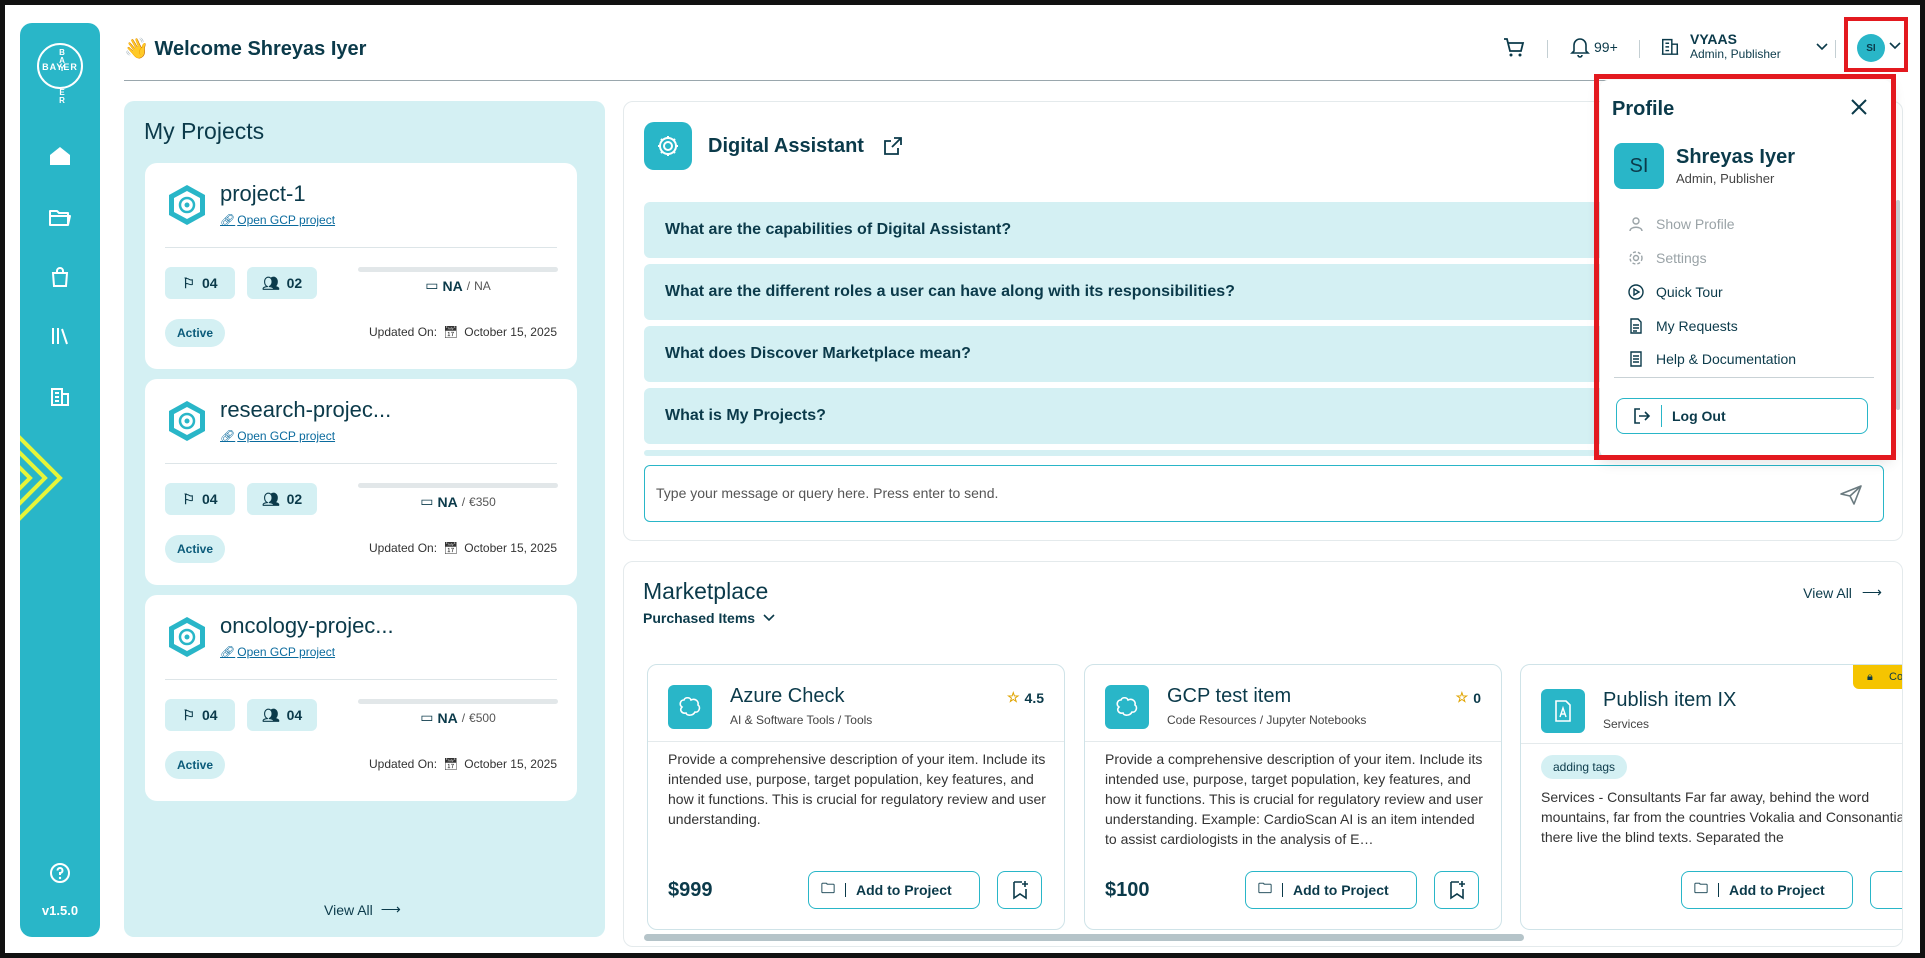 This screenshot has width=1925, height=958. What do you see at coordinates (786, 146) in the screenshot?
I see `assistant-title: Digital Assistant` at bounding box center [786, 146].